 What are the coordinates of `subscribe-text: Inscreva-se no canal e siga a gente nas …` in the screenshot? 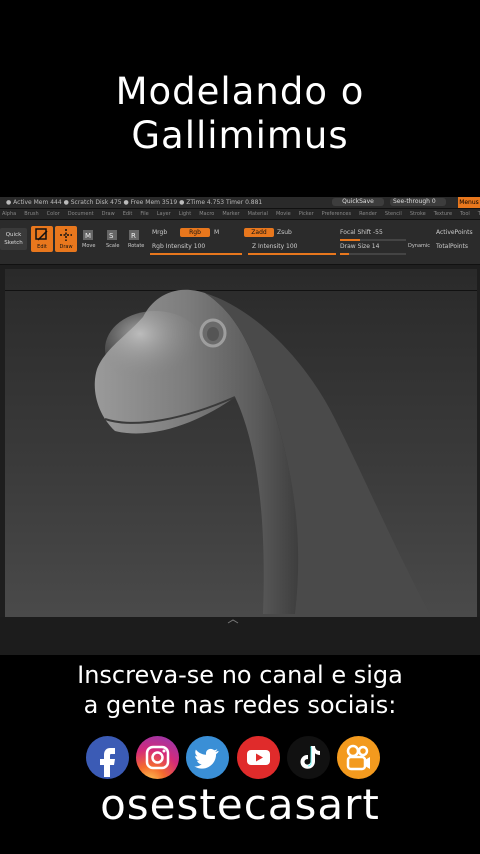 It's located at (240, 690).